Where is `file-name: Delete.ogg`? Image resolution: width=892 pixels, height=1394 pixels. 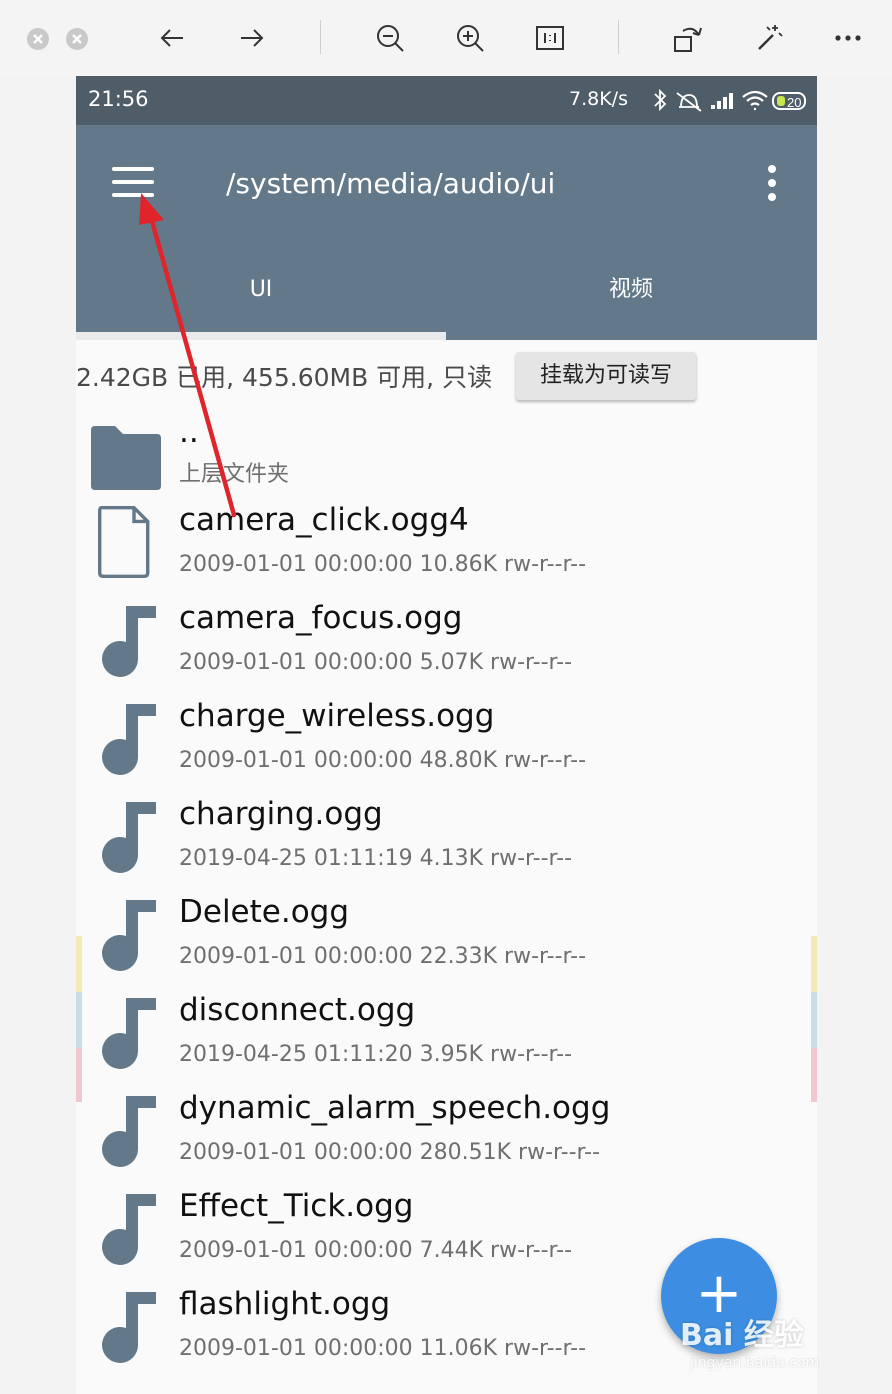 file-name: Delete.ogg is located at coordinates (264, 912).